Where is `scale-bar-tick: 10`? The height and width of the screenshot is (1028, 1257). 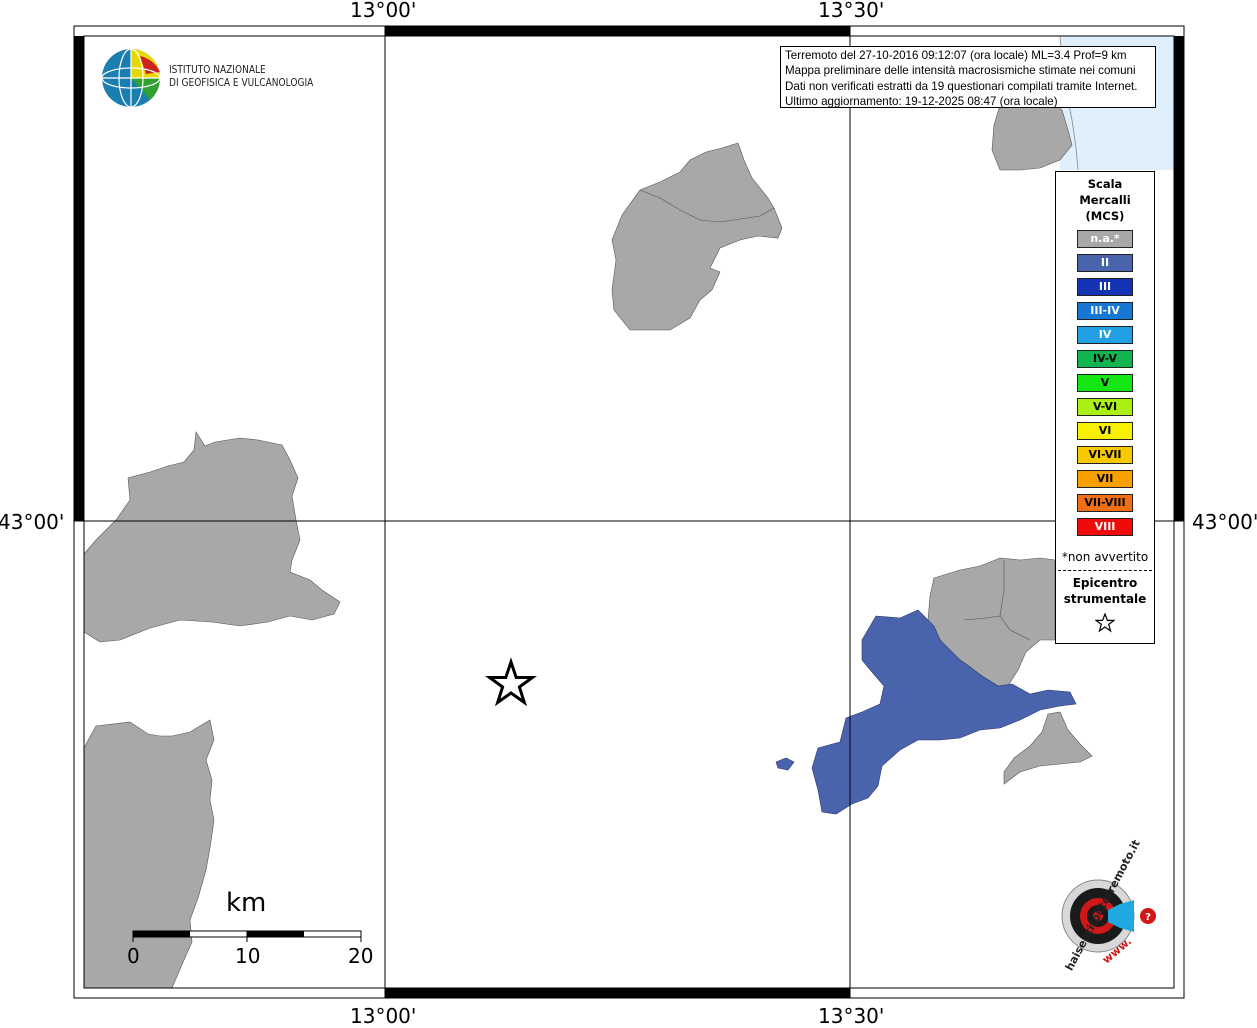 scale-bar-tick: 10 is located at coordinates (248, 956).